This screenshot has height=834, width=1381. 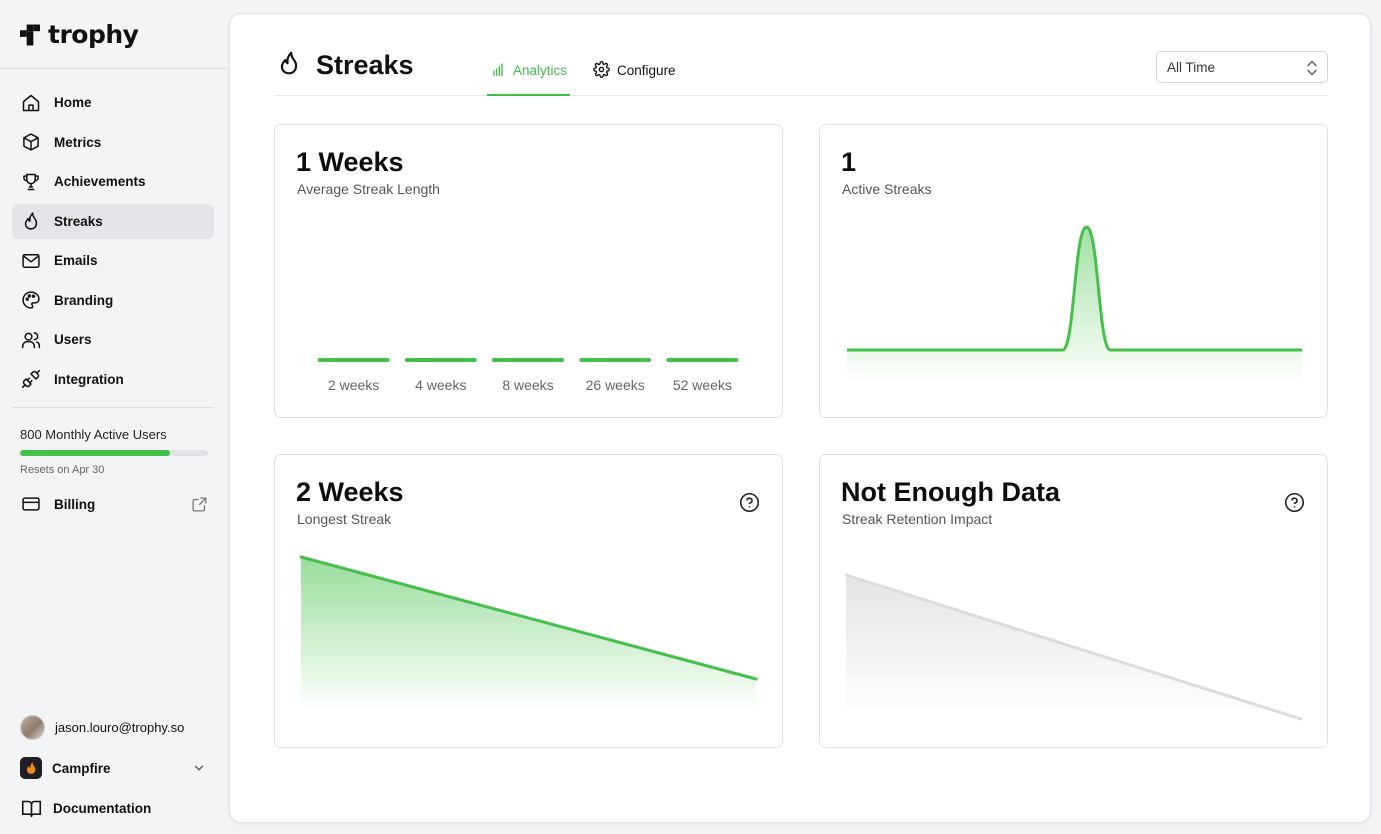 What do you see at coordinates (528, 375) in the screenshot?
I see `avg-streak-bar-chart: 2 weeks 4 weeks 8 weeks 26 weeks 52 weeks` at bounding box center [528, 375].